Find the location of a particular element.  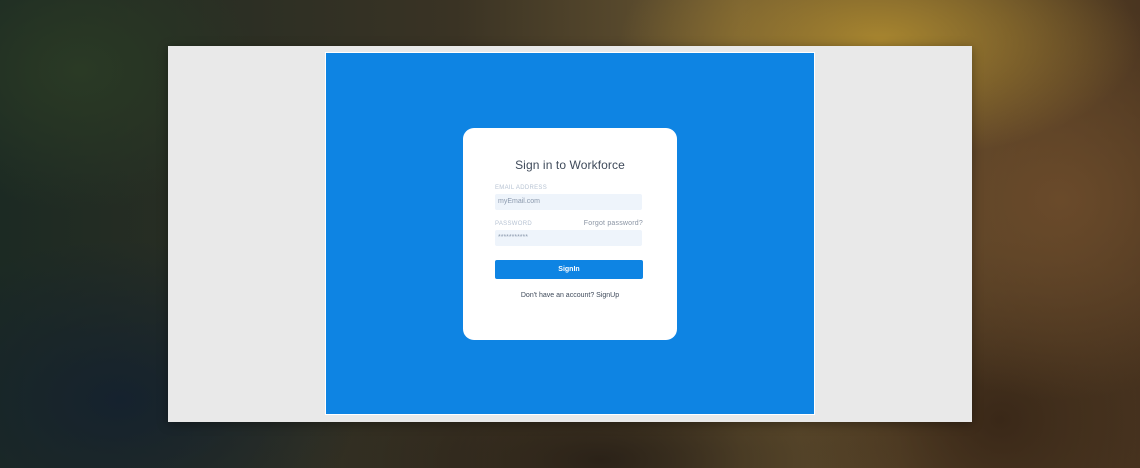

signup-prompt-text: Don't have an account? is located at coordinates (558, 295).